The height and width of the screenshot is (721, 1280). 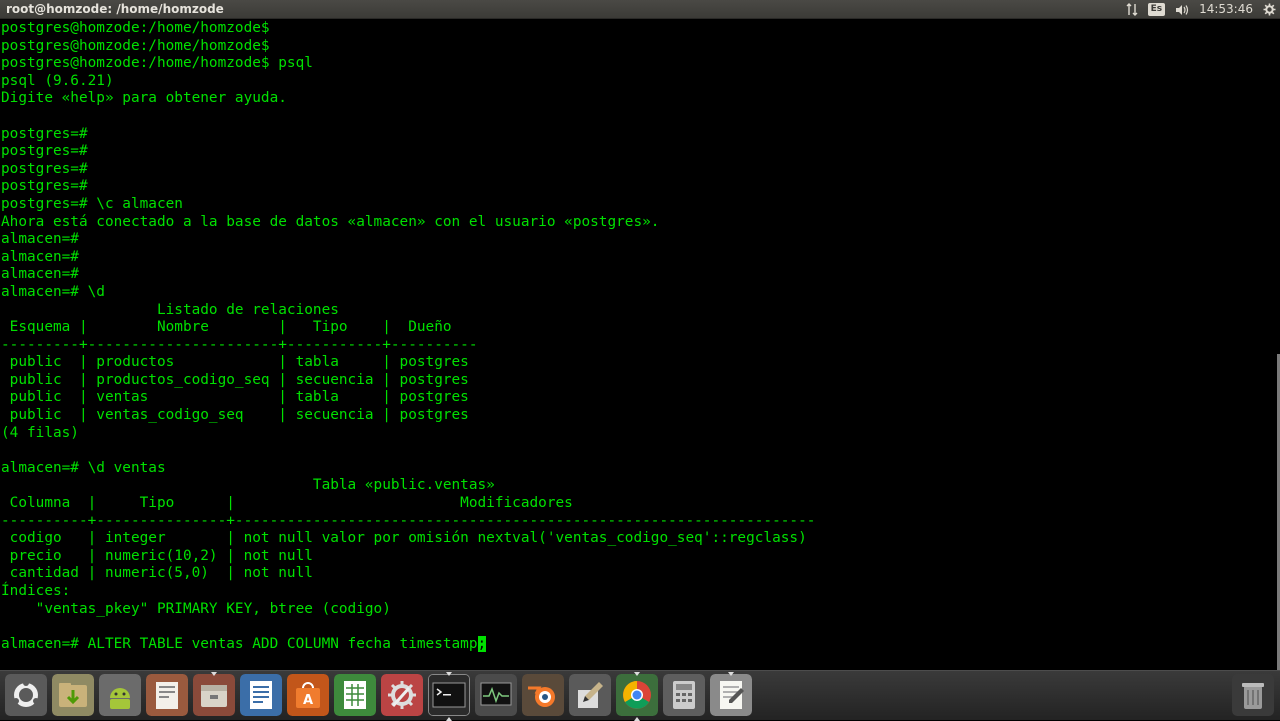 What do you see at coordinates (57, 80) in the screenshot?
I see `terminal-line: psql (9.6.21)` at bounding box center [57, 80].